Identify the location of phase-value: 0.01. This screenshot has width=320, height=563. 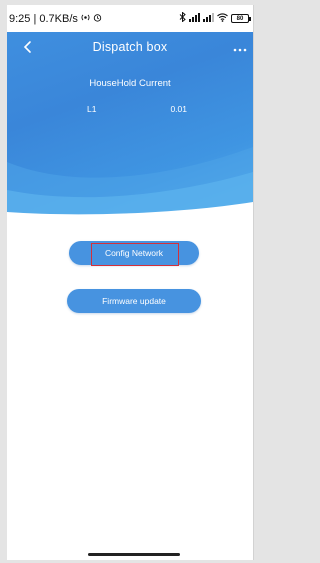
(178, 109).